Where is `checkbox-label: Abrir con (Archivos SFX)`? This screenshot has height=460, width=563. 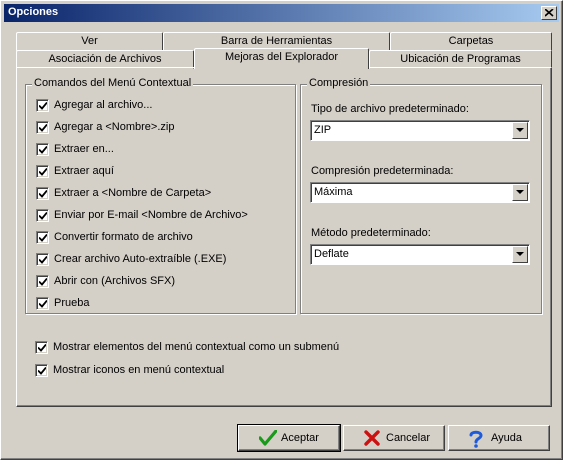
checkbox-label: Abrir con (Archivos SFX) is located at coordinates (115, 281).